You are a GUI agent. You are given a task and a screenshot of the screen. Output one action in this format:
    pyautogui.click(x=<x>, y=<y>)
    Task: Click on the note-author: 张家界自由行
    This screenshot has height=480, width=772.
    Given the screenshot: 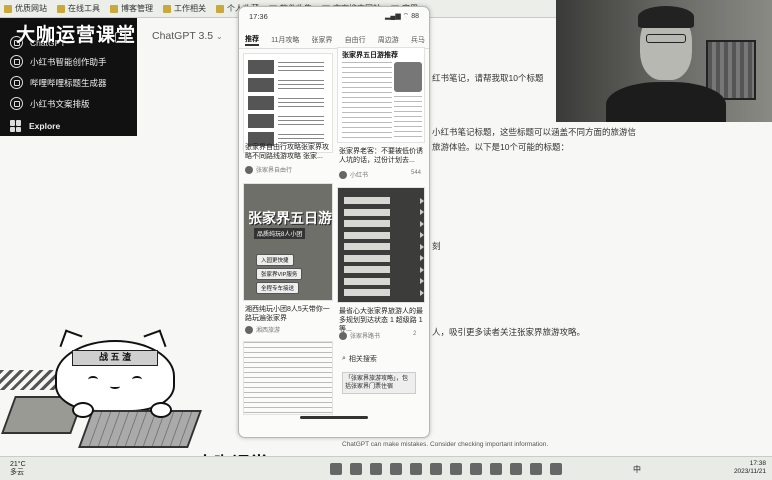 What is the action you would take?
    pyautogui.click(x=268, y=169)
    